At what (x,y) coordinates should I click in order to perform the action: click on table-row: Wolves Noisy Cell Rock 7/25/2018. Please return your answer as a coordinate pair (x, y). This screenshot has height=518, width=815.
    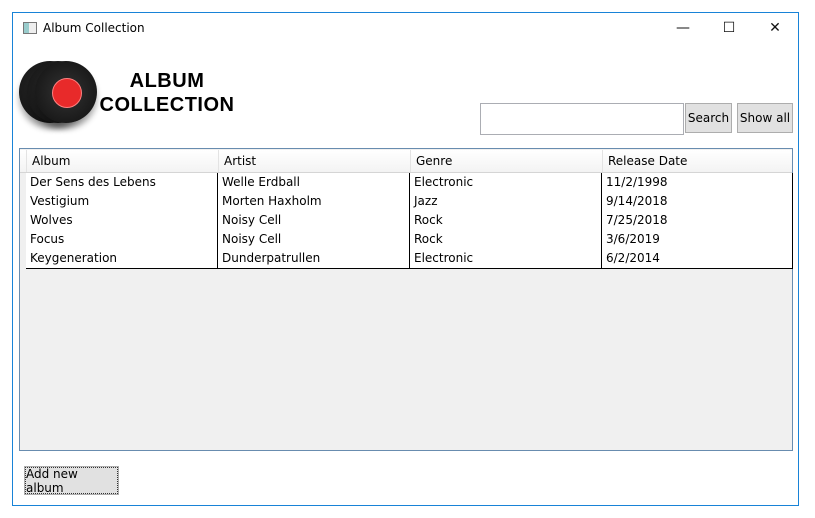
    Looking at the image, I should click on (409, 221).